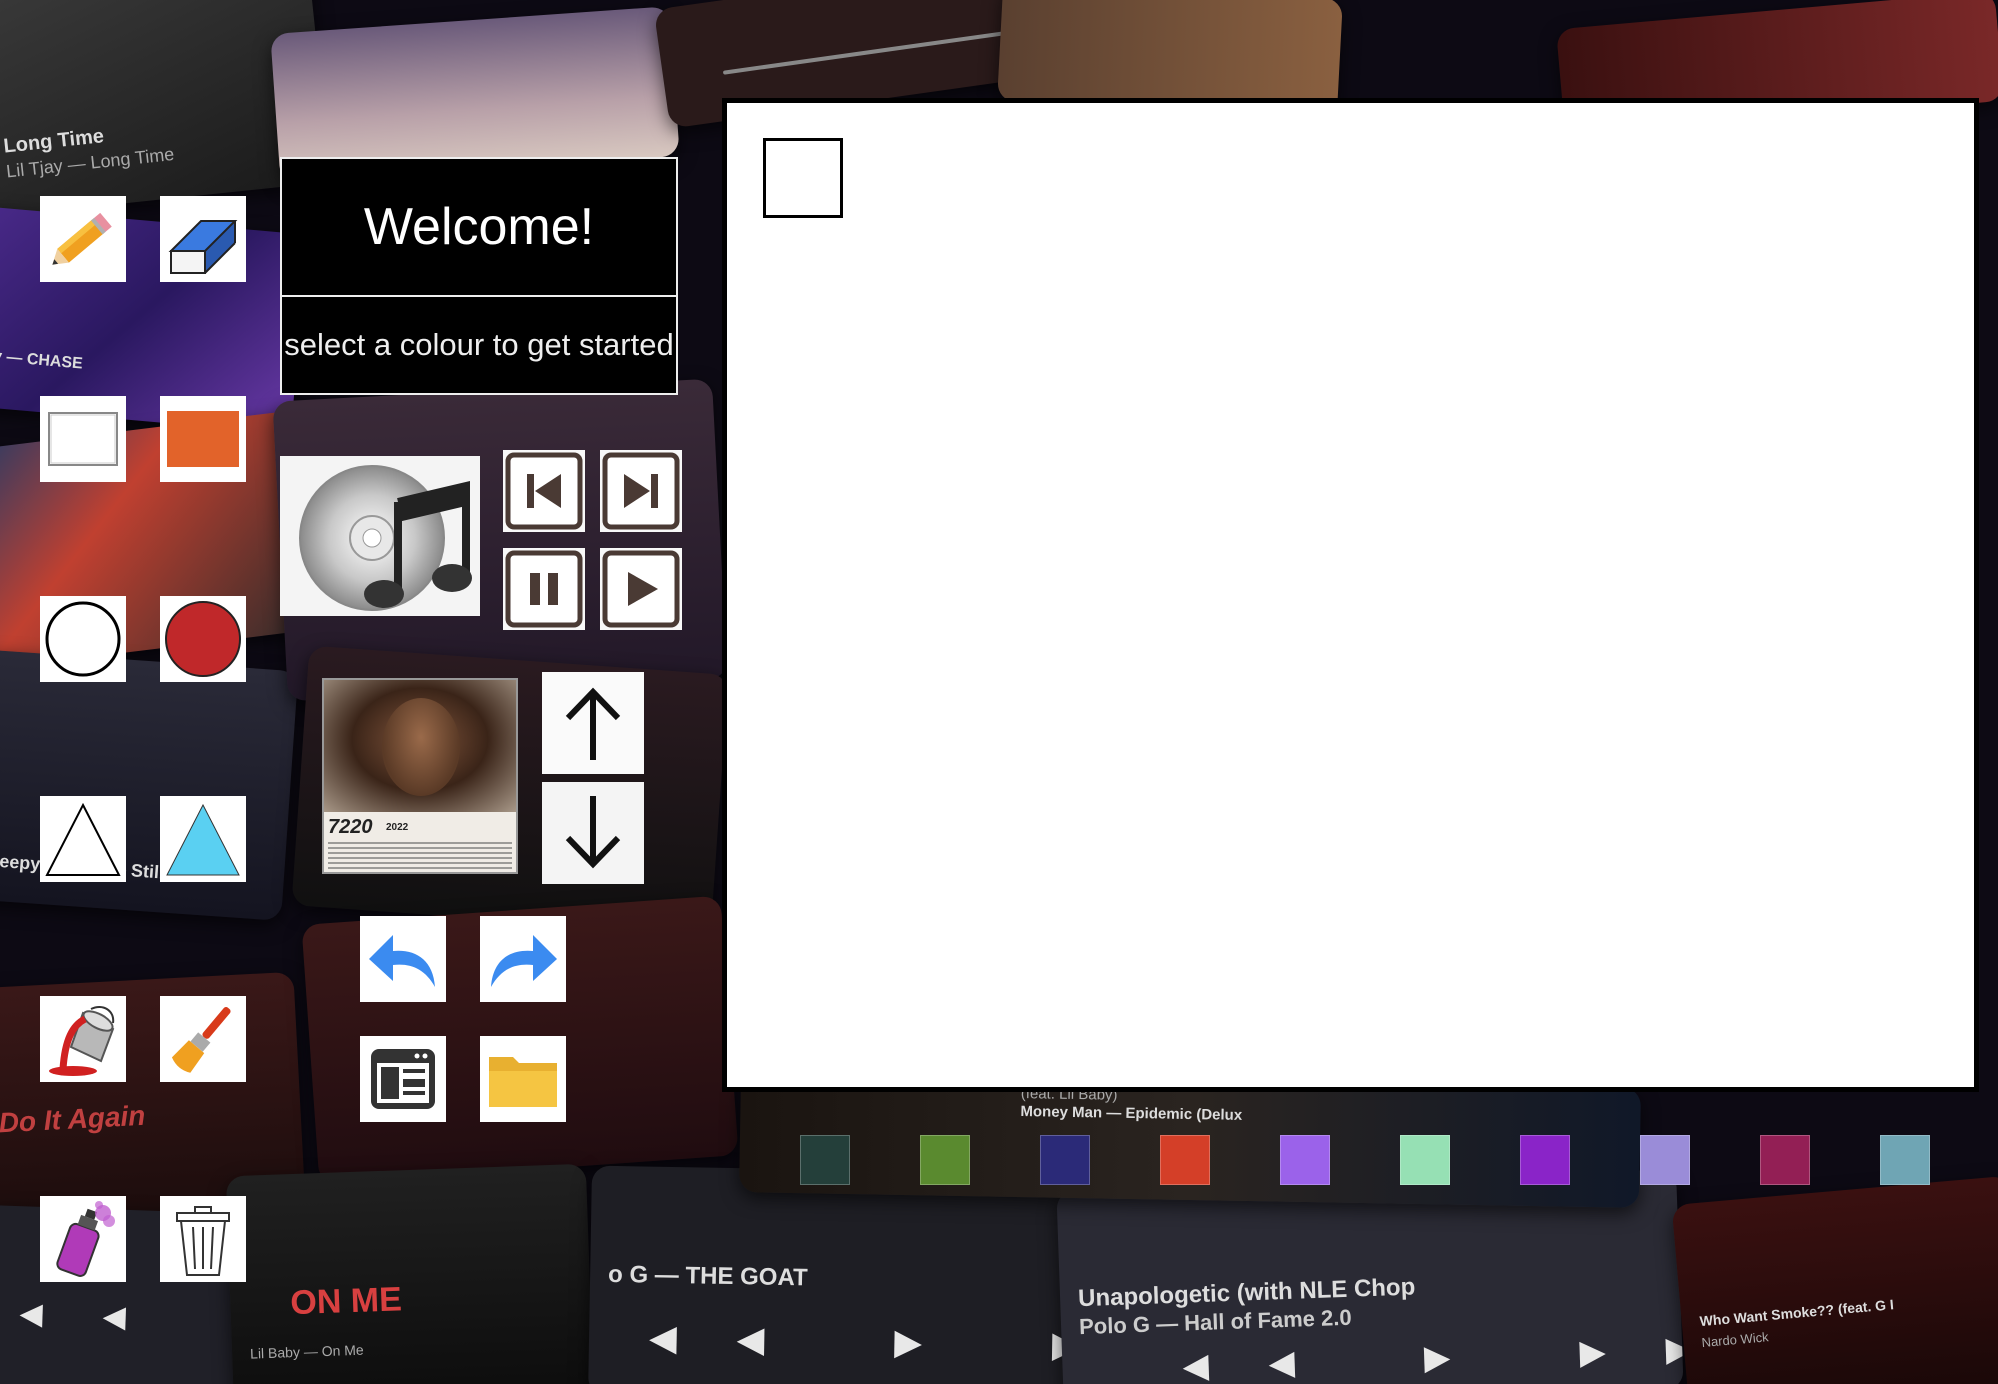  Describe the element at coordinates (1797, 1313) in the screenshot. I see `card-title: Who Want Smoke?? (feat. G I` at that location.